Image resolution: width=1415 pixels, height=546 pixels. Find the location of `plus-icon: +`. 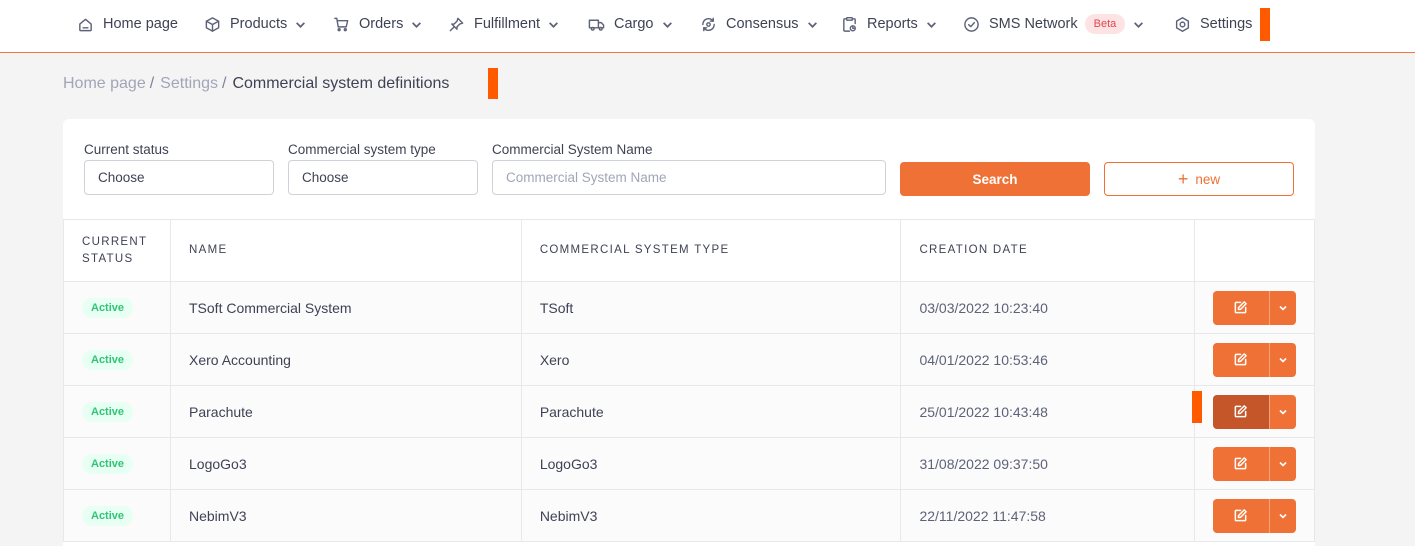

plus-icon: + is located at coordinates (1183, 179).